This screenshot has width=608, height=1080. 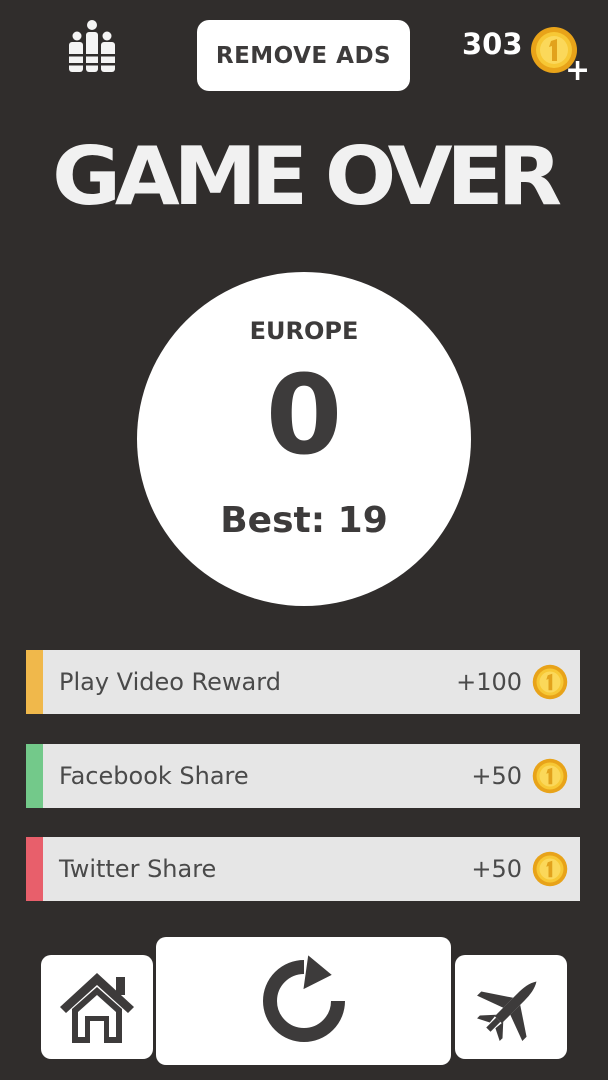 What do you see at coordinates (304, 520) in the screenshot?
I see `best-score: Best: 19` at bounding box center [304, 520].